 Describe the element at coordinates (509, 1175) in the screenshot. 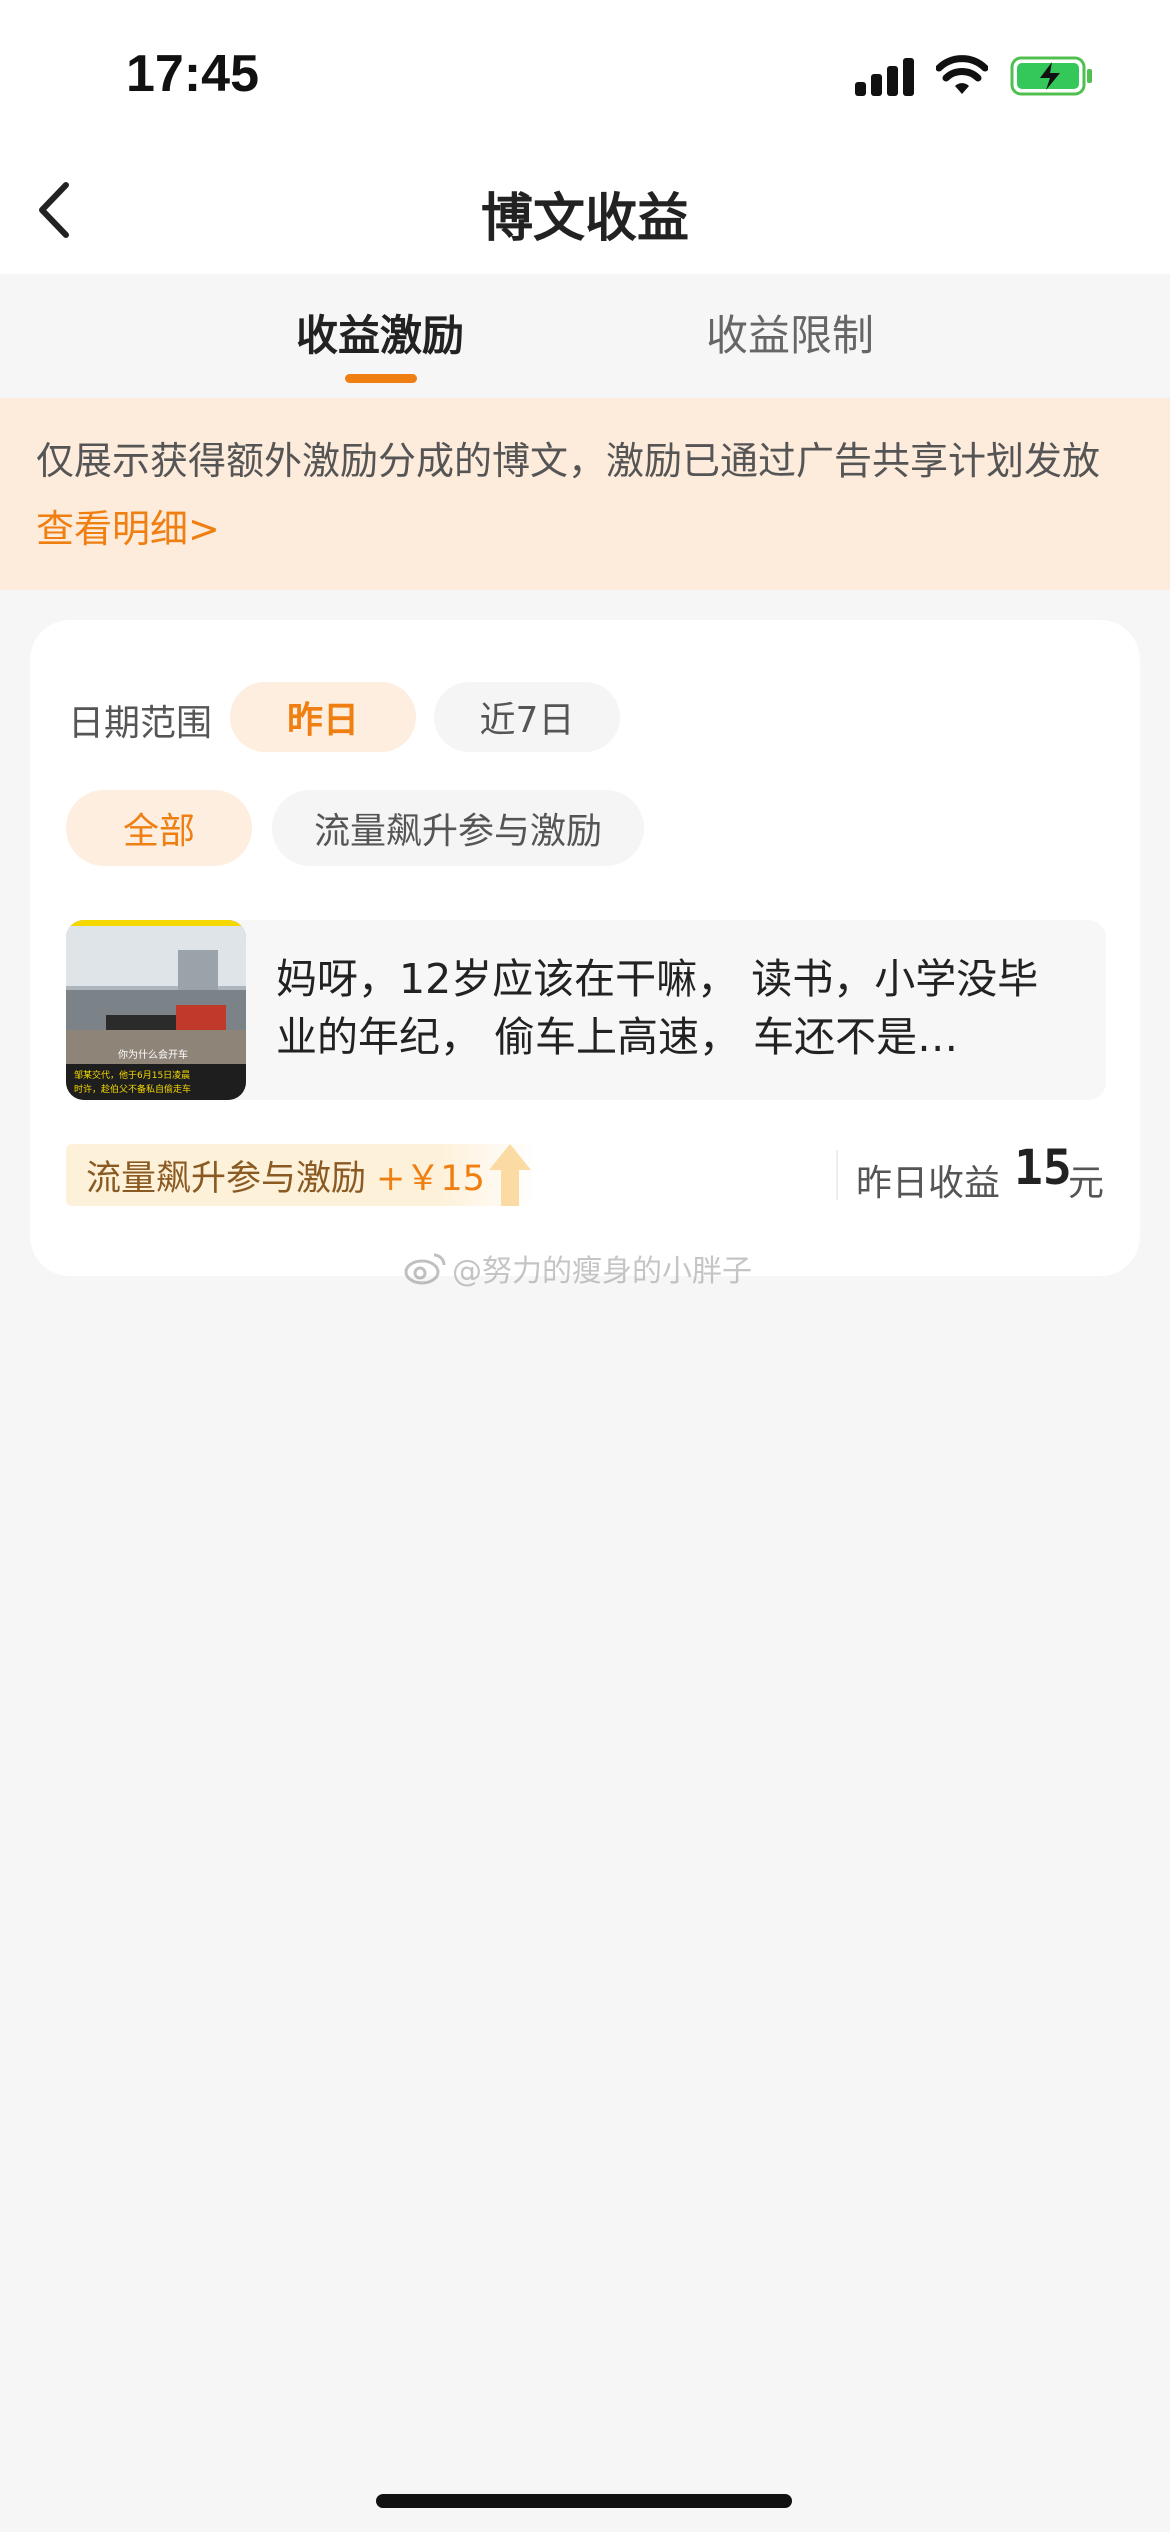

I see `up-arrow-icon` at that location.